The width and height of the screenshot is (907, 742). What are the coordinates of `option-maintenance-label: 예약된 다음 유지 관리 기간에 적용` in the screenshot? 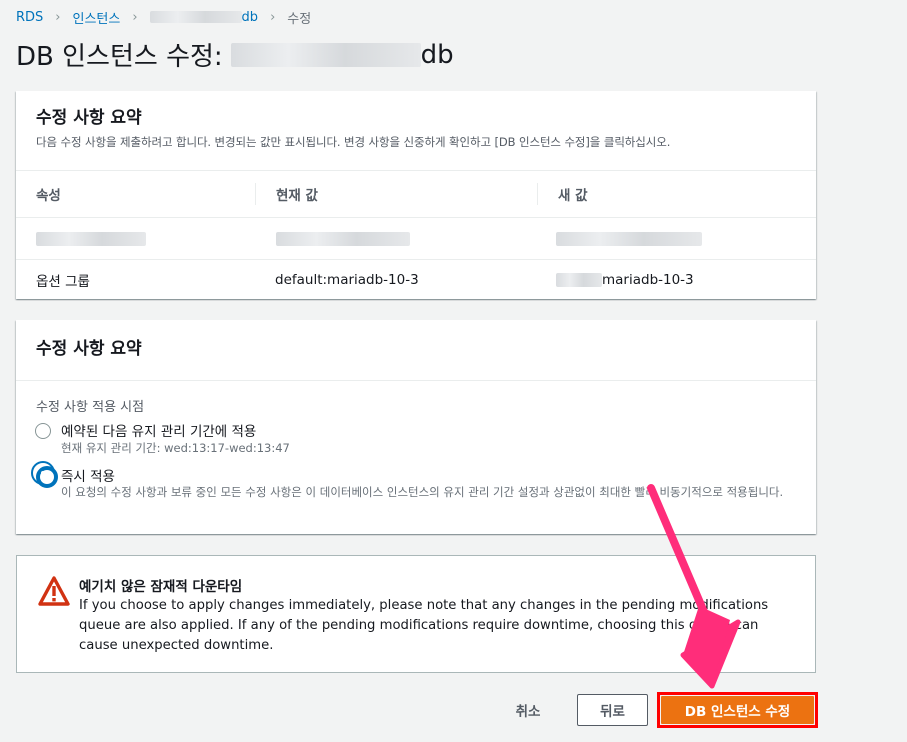 It's located at (158, 430).